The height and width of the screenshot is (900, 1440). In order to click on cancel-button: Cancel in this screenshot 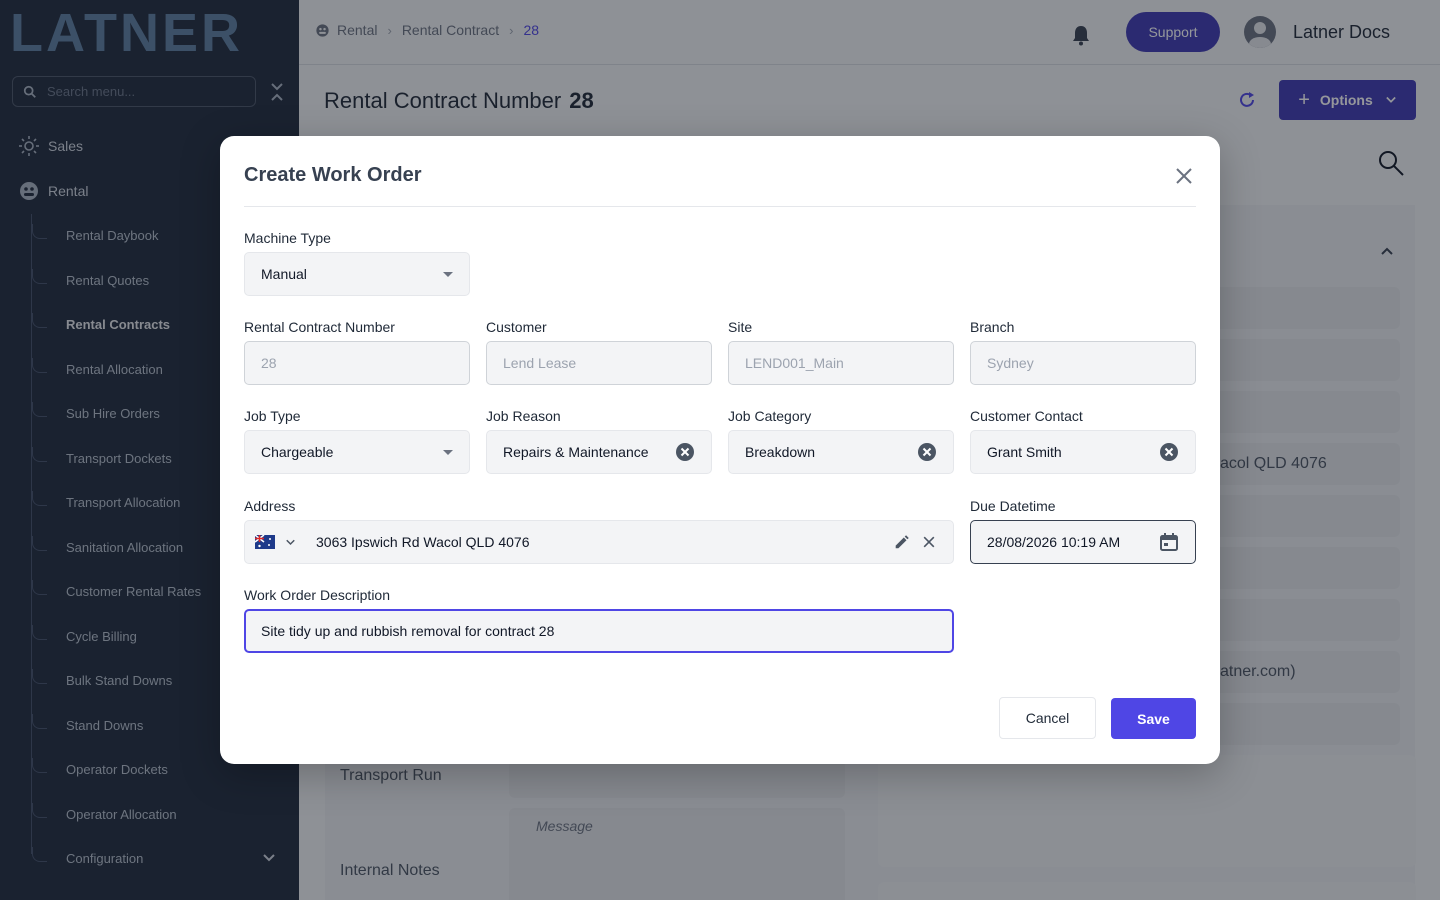, I will do `click(1047, 718)`.